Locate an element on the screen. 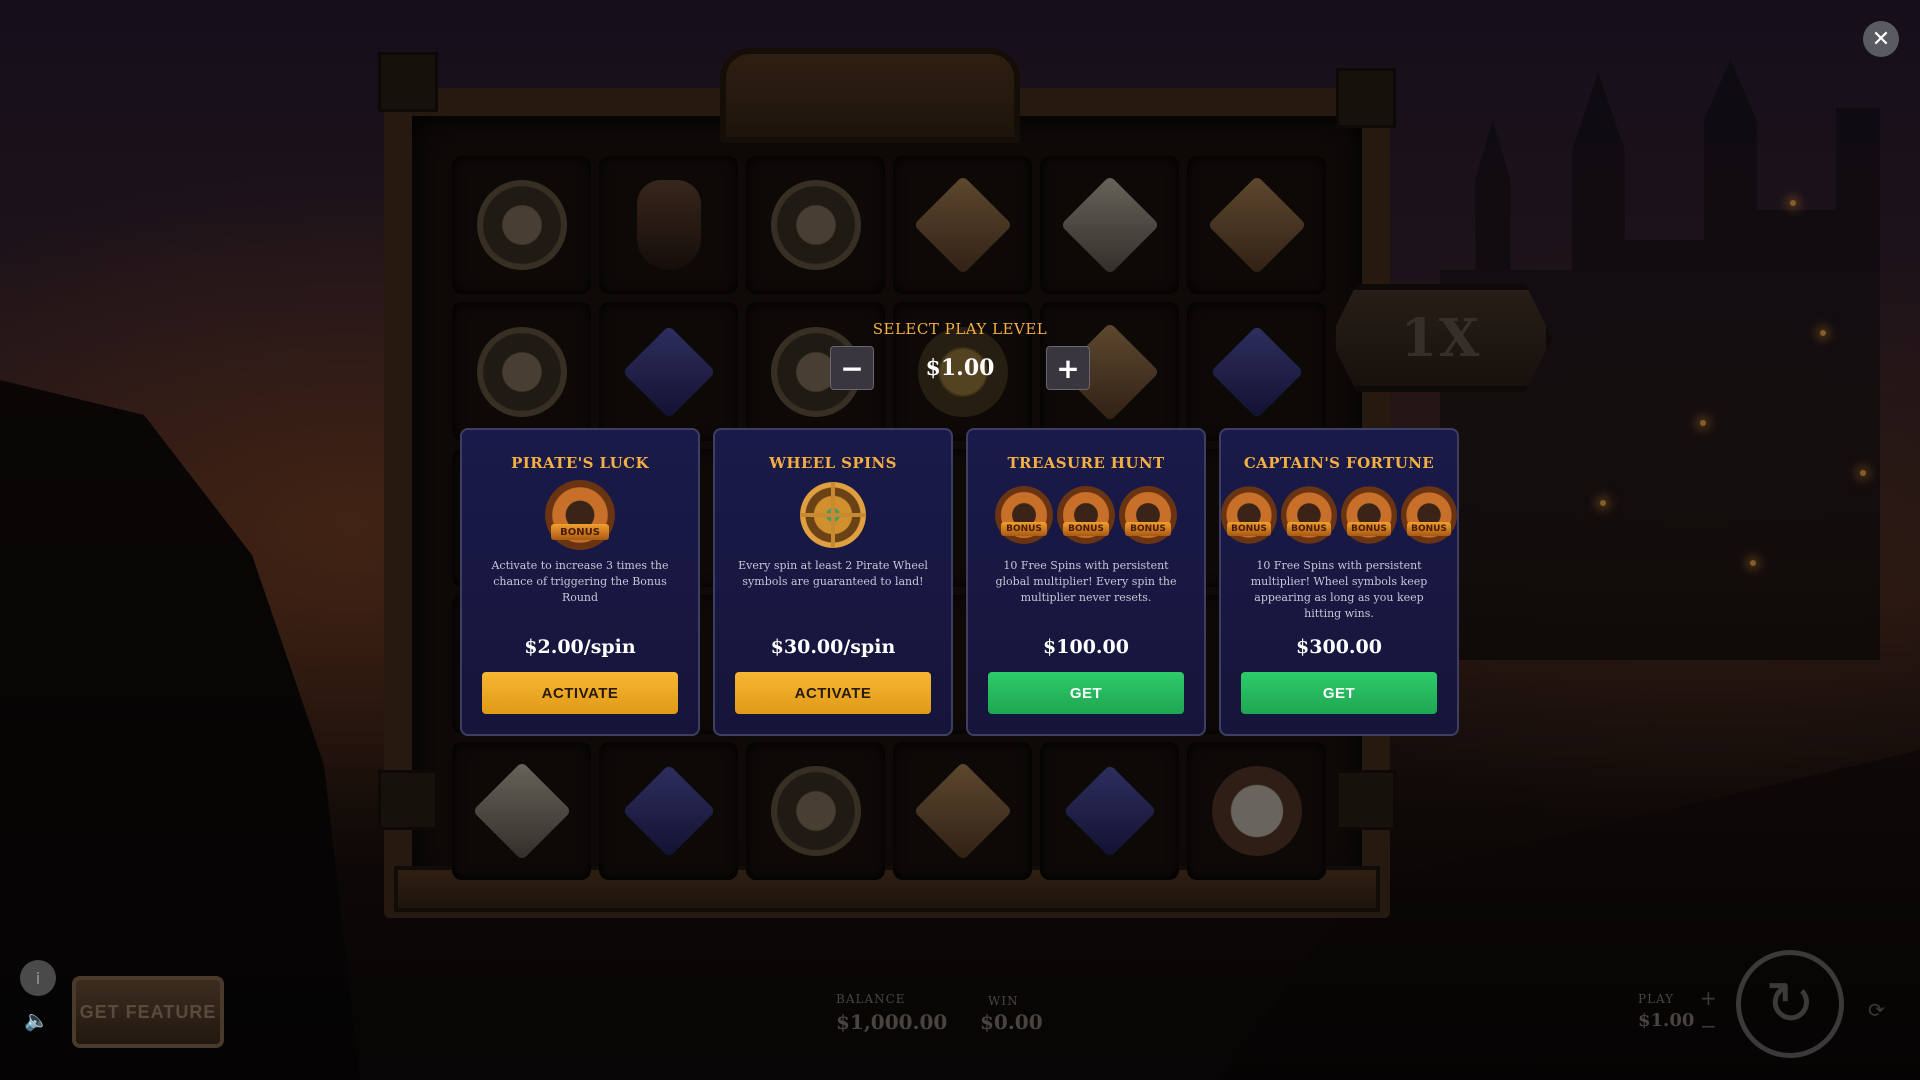 The width and height of the screenshot is (1920, 1080). play-label: PLAY is located at coordinates (1656, 999).